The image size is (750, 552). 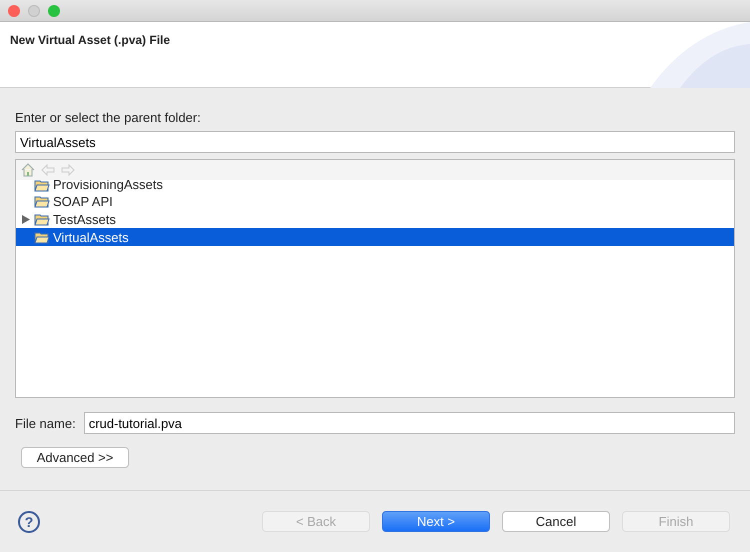 What do you see at coordinates (68, 170) in the screenshot?
I see `forward-arrow-icon` at bounding box center [68, 170].